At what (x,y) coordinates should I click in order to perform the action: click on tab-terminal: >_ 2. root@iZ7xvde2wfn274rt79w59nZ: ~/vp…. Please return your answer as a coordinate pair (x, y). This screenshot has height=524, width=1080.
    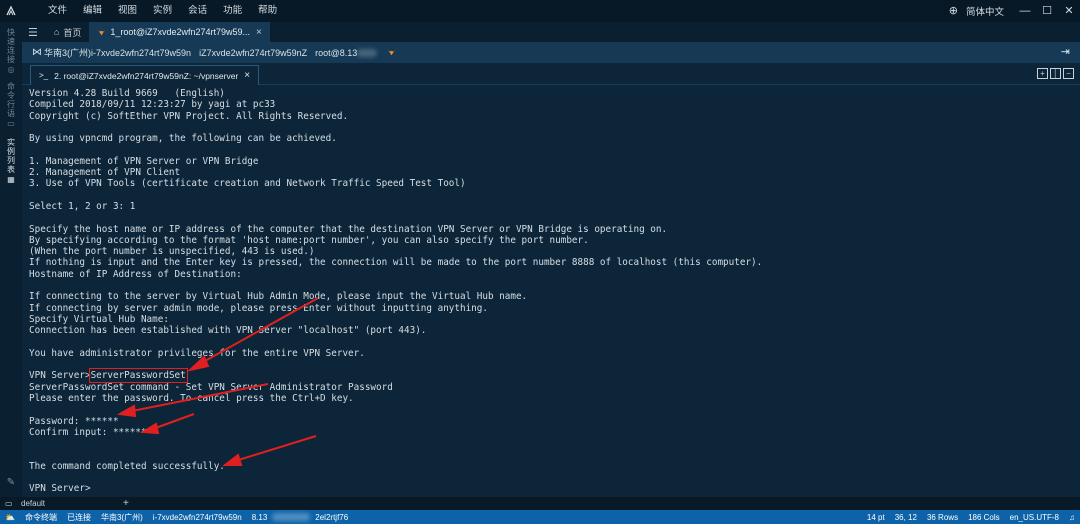
    Looking at the image, I should click on (145, 75).